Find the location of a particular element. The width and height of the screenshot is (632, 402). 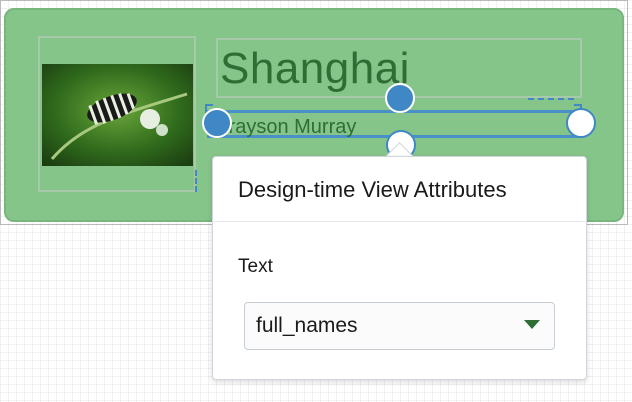

name-text: Grayson Murray is located at coordinates (296, 127).